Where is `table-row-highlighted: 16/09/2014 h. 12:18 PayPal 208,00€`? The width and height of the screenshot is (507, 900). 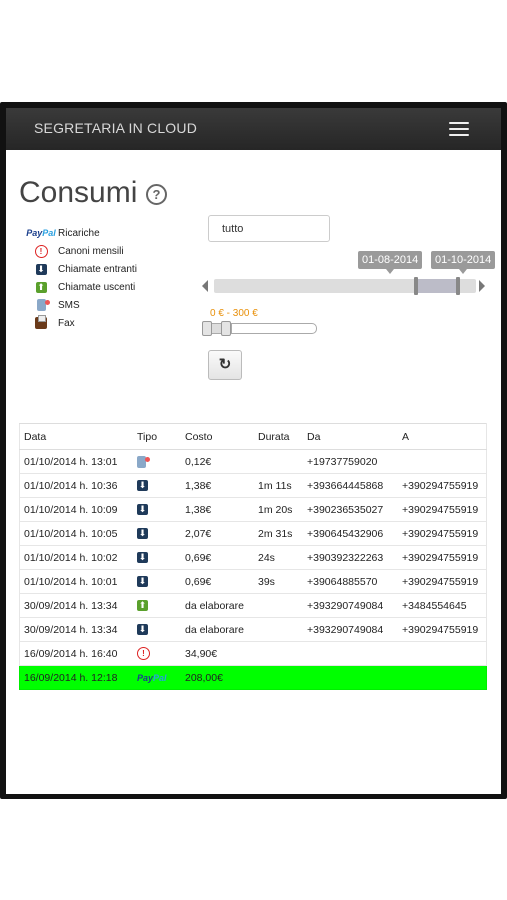
table-row-highlighted: 16/09/2014 h. 12:18 PayPal 208,00€ is located at coordinates (253, 677).